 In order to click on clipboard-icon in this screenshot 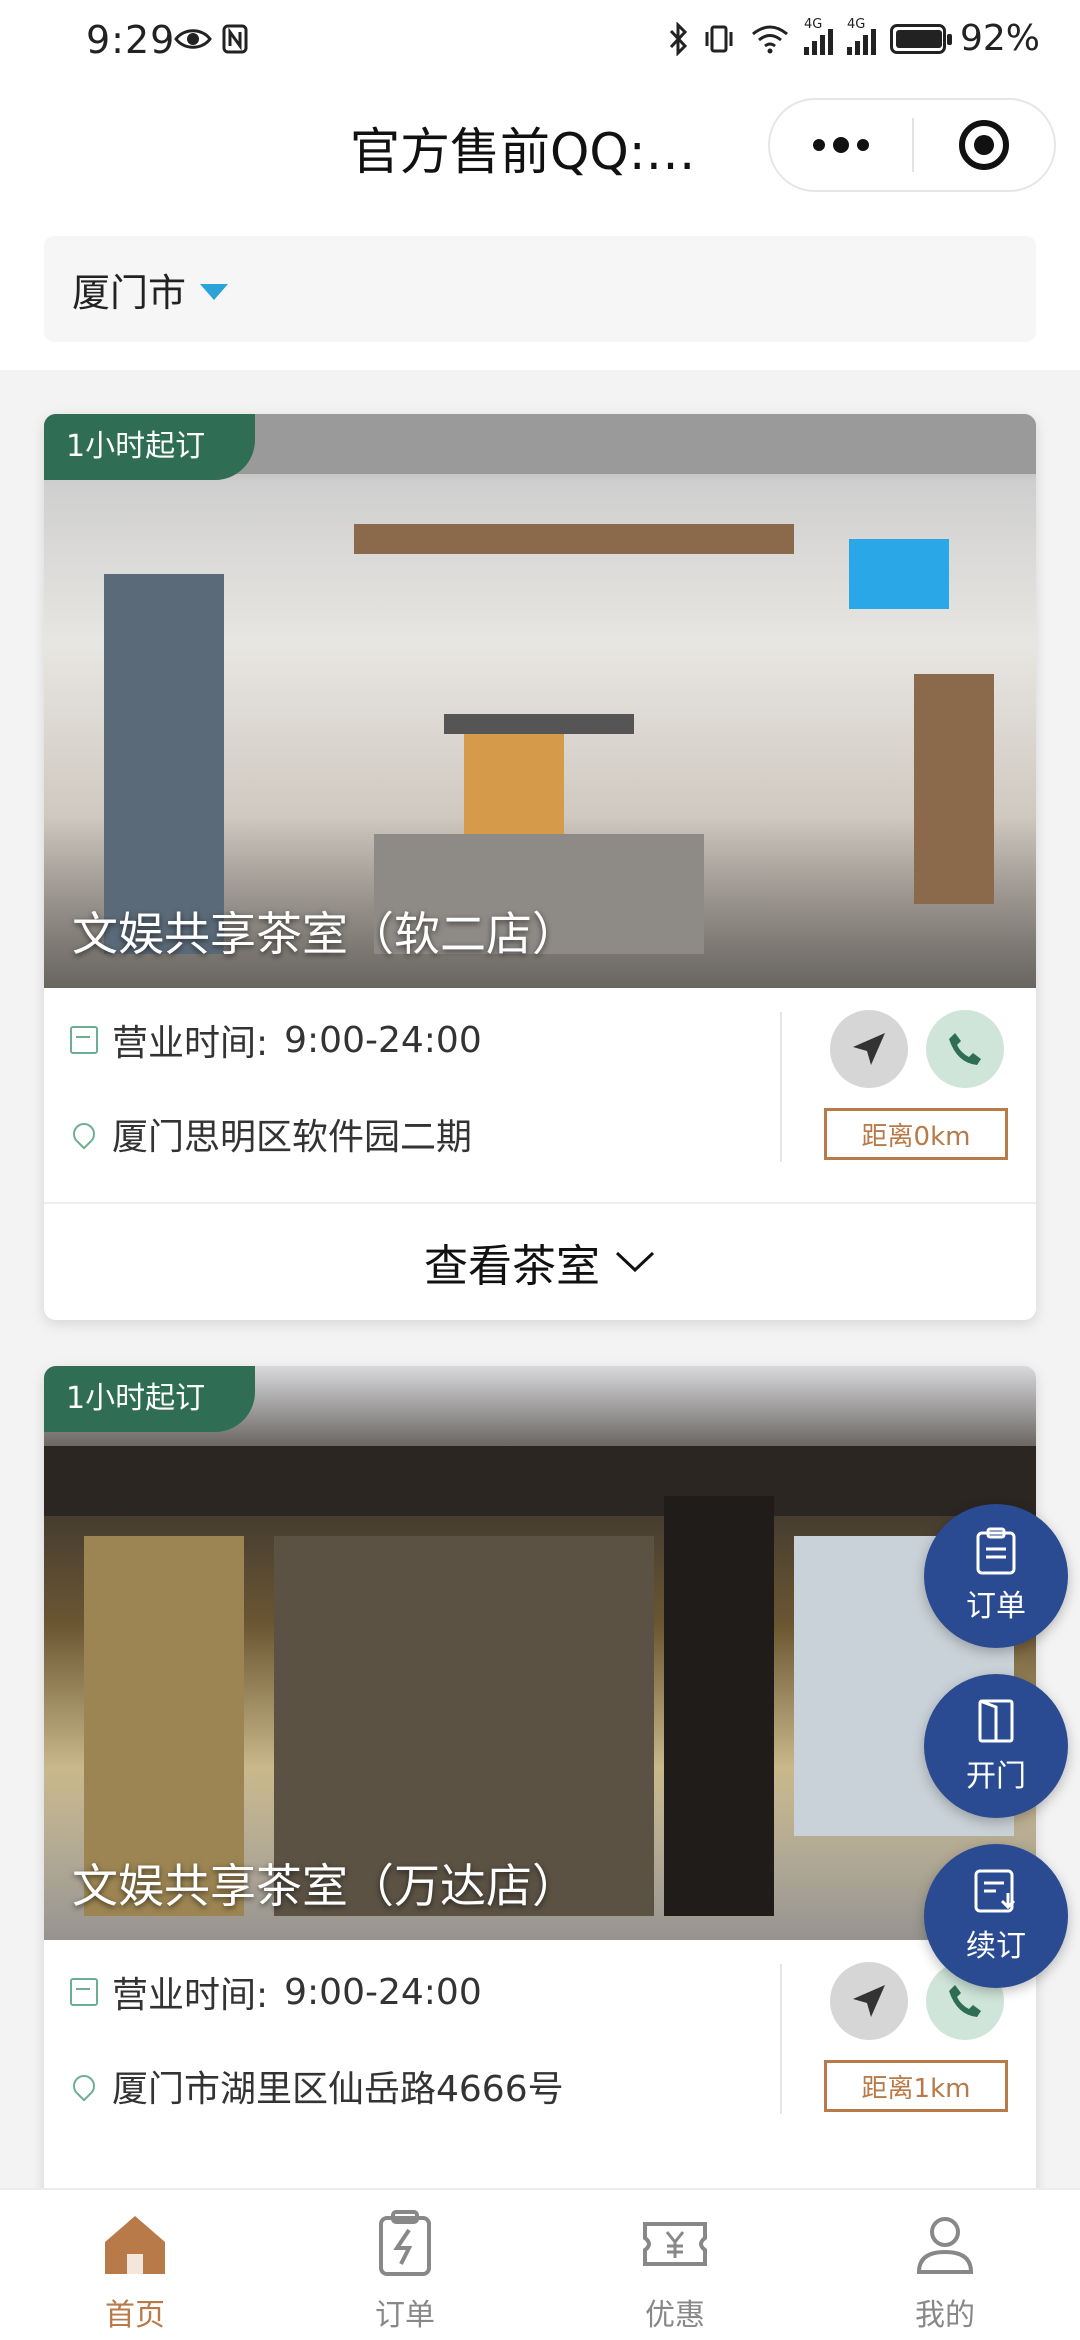, I will do `click(996, 1551)`.